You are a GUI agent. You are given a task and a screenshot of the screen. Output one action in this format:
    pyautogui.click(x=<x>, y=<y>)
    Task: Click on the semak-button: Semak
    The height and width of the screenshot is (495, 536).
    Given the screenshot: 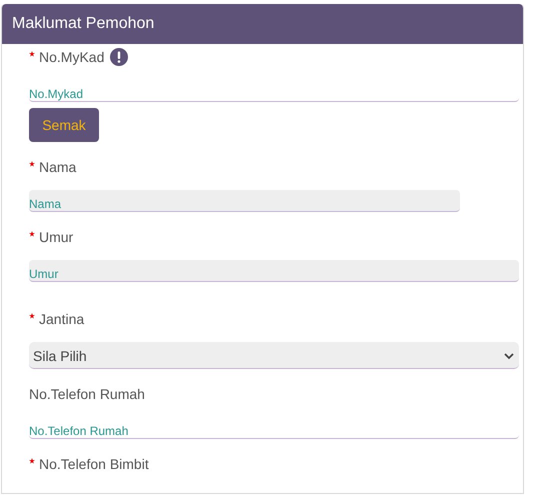 What is the action you would take?
    pyautogui.click(x=64, y=125)
    